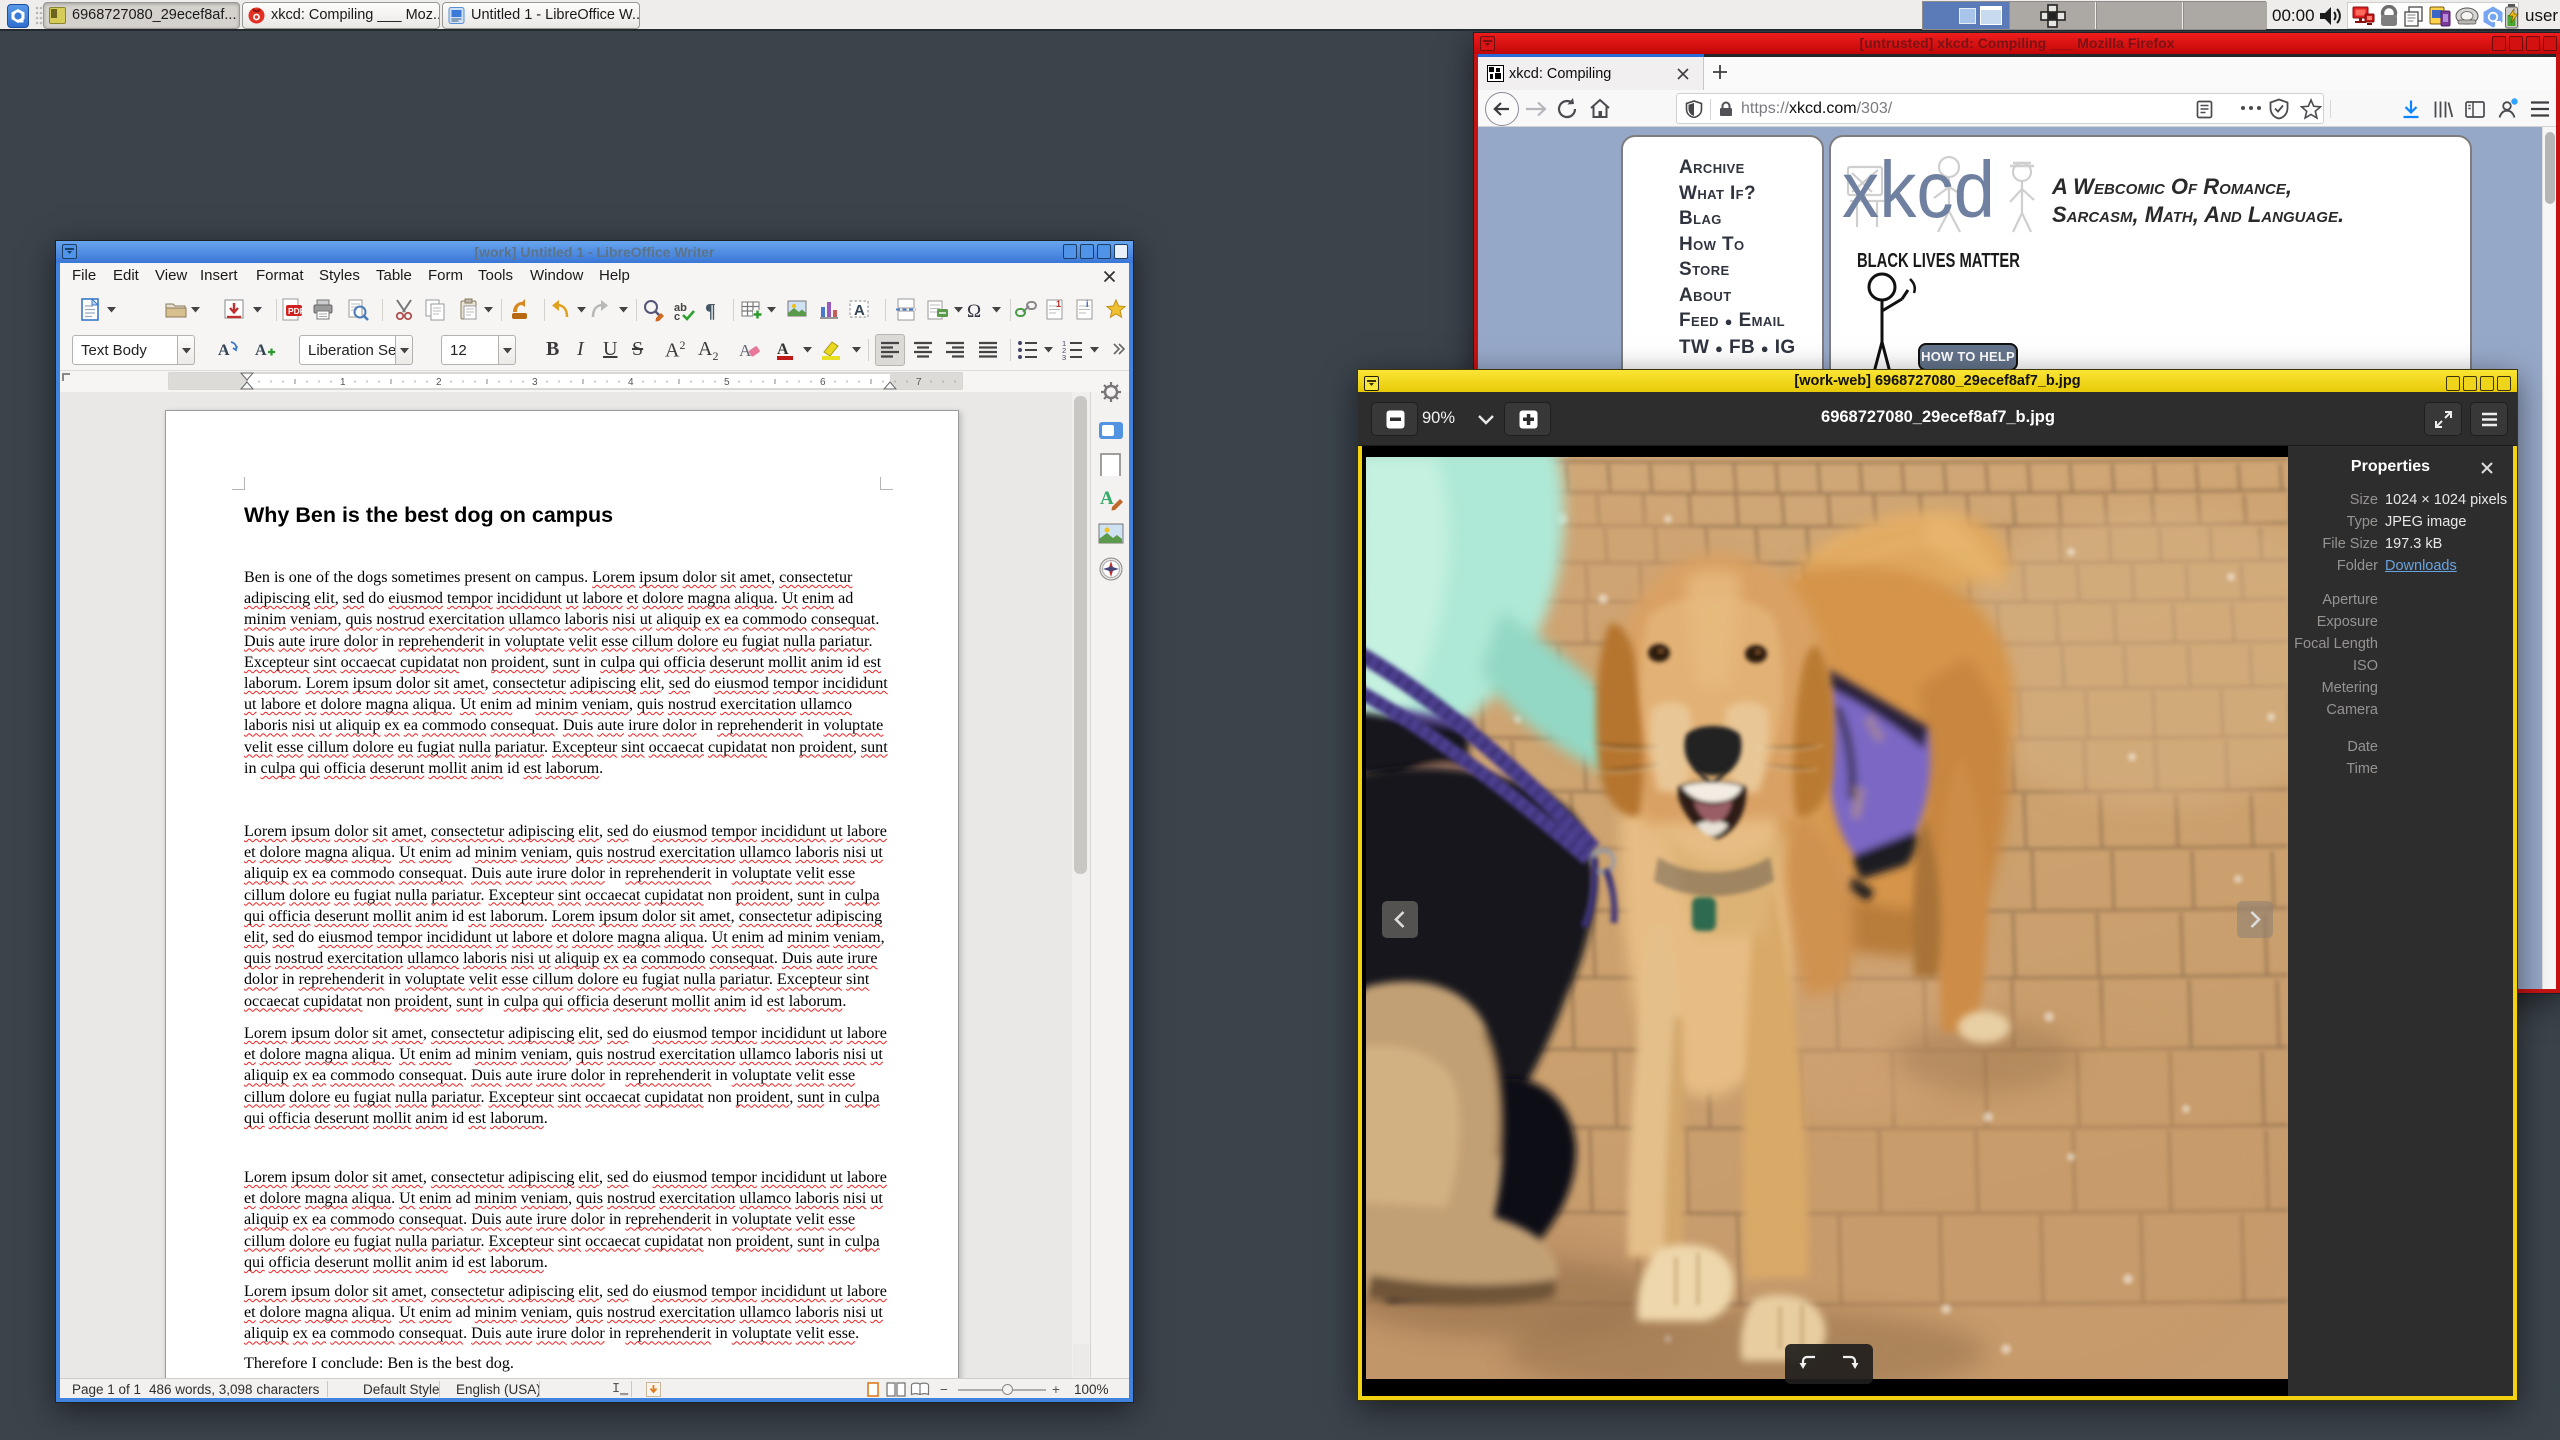  What do you see at coordinates (677, 316) in the screenshot?
I see `svg-text: c` at bounding box center [677, 316].